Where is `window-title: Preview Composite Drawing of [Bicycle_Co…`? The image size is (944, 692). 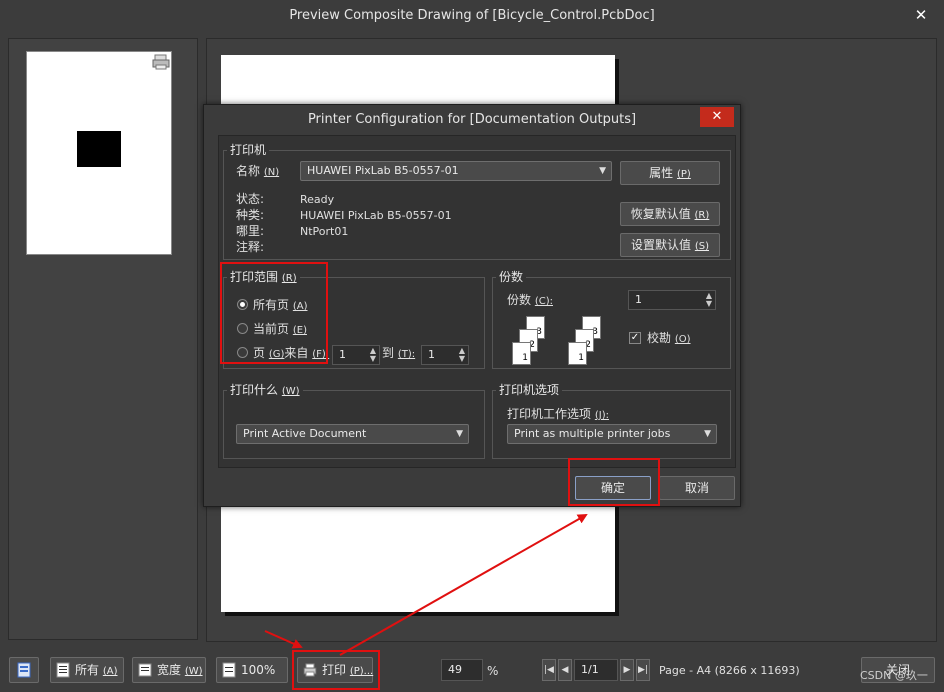 window-title: Preview Composite Drawing of [Bicycle_Co… is located at coordinates (472, 15).